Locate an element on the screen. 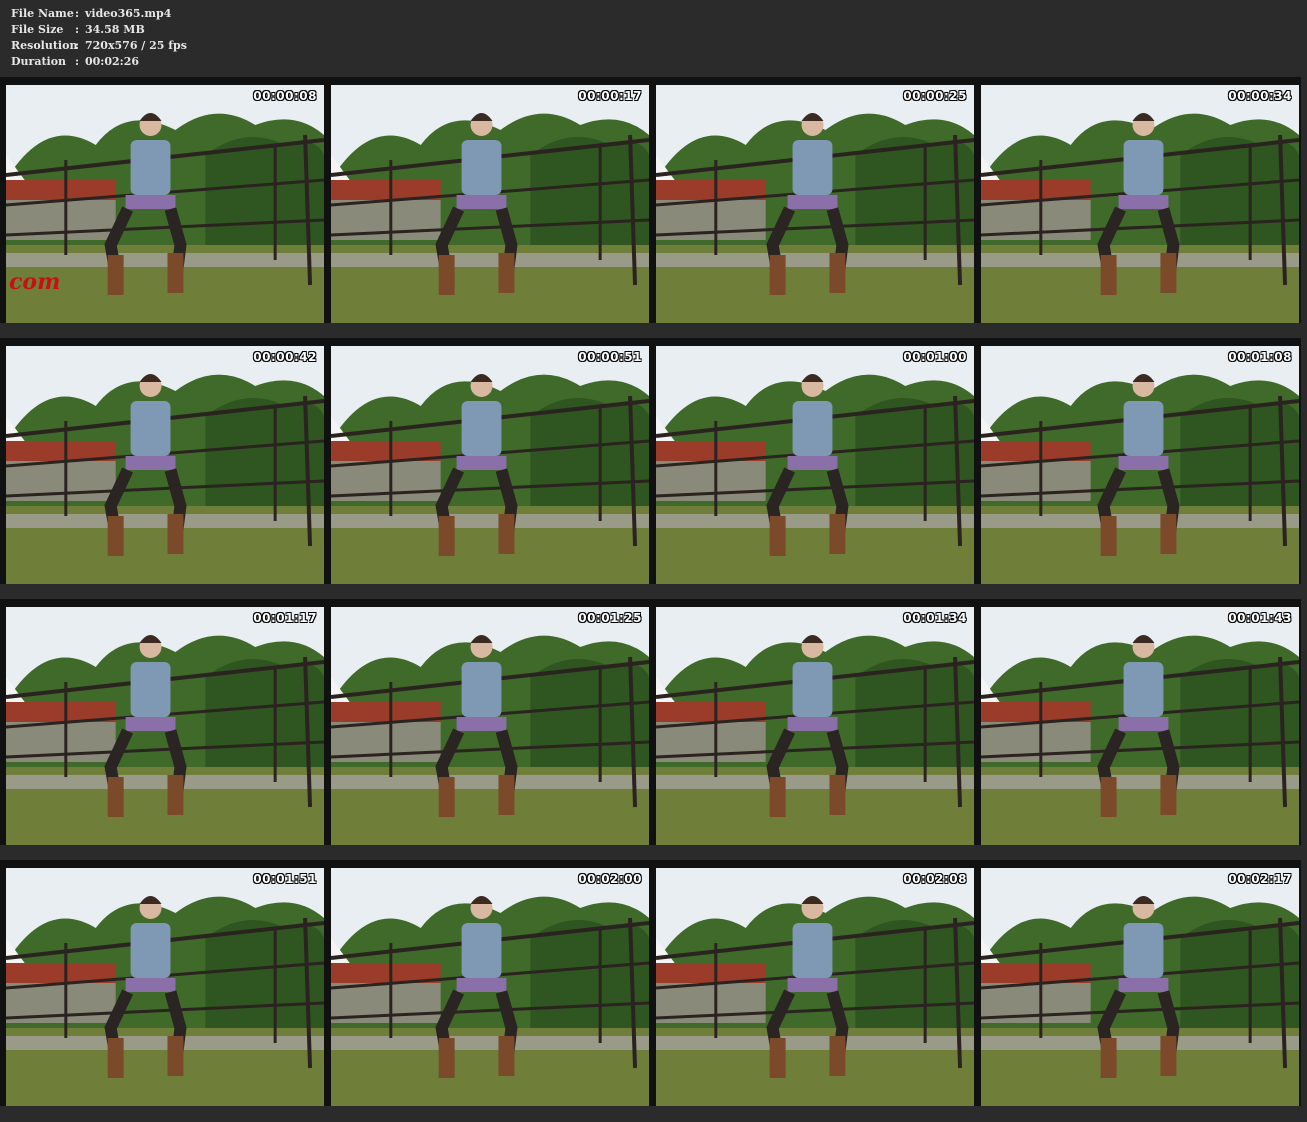 The width and height of the screenshot is (1307, 1122). file-size-label: File Size is located at coordinates (37, 29).